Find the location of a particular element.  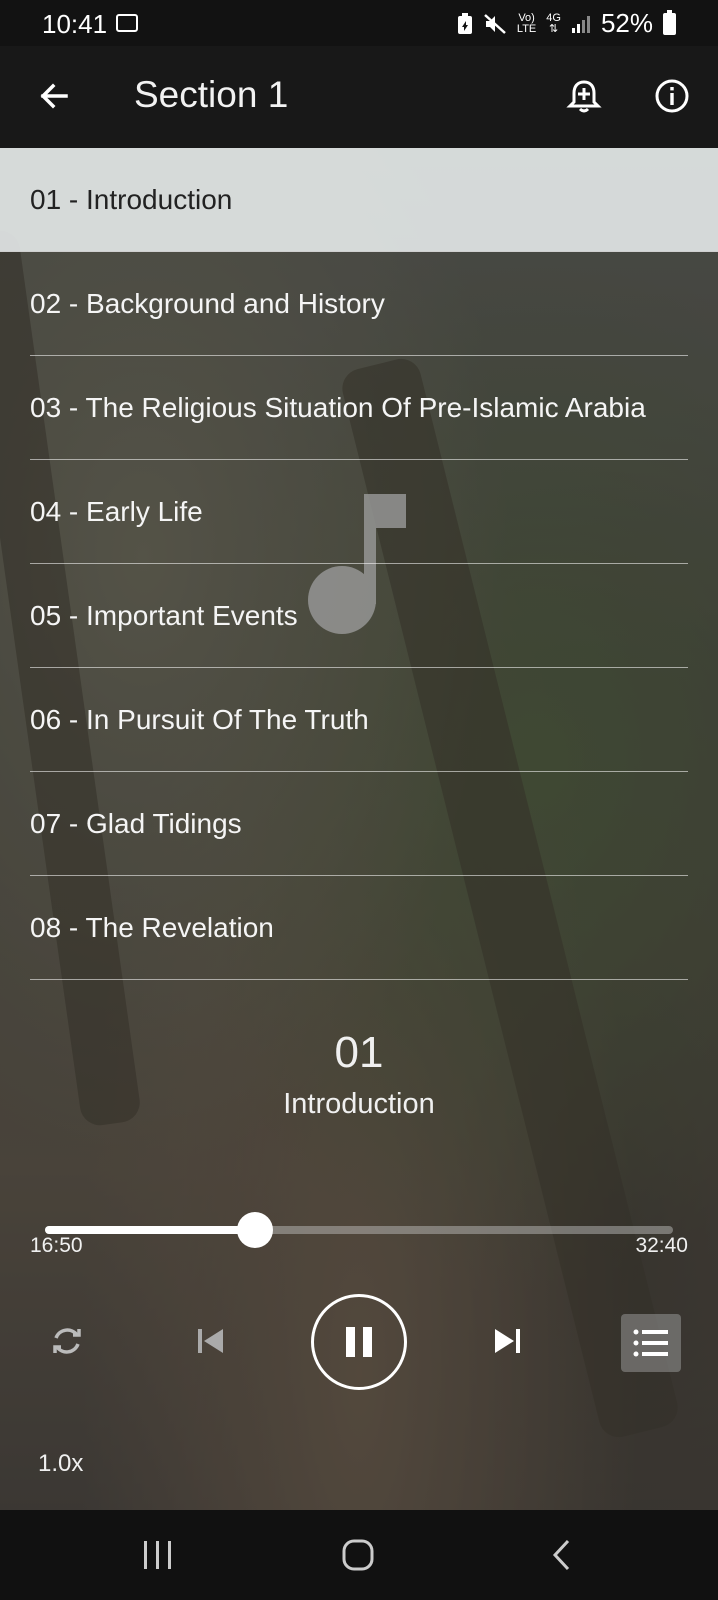

pause-button is located at coordinates (359, 1342).